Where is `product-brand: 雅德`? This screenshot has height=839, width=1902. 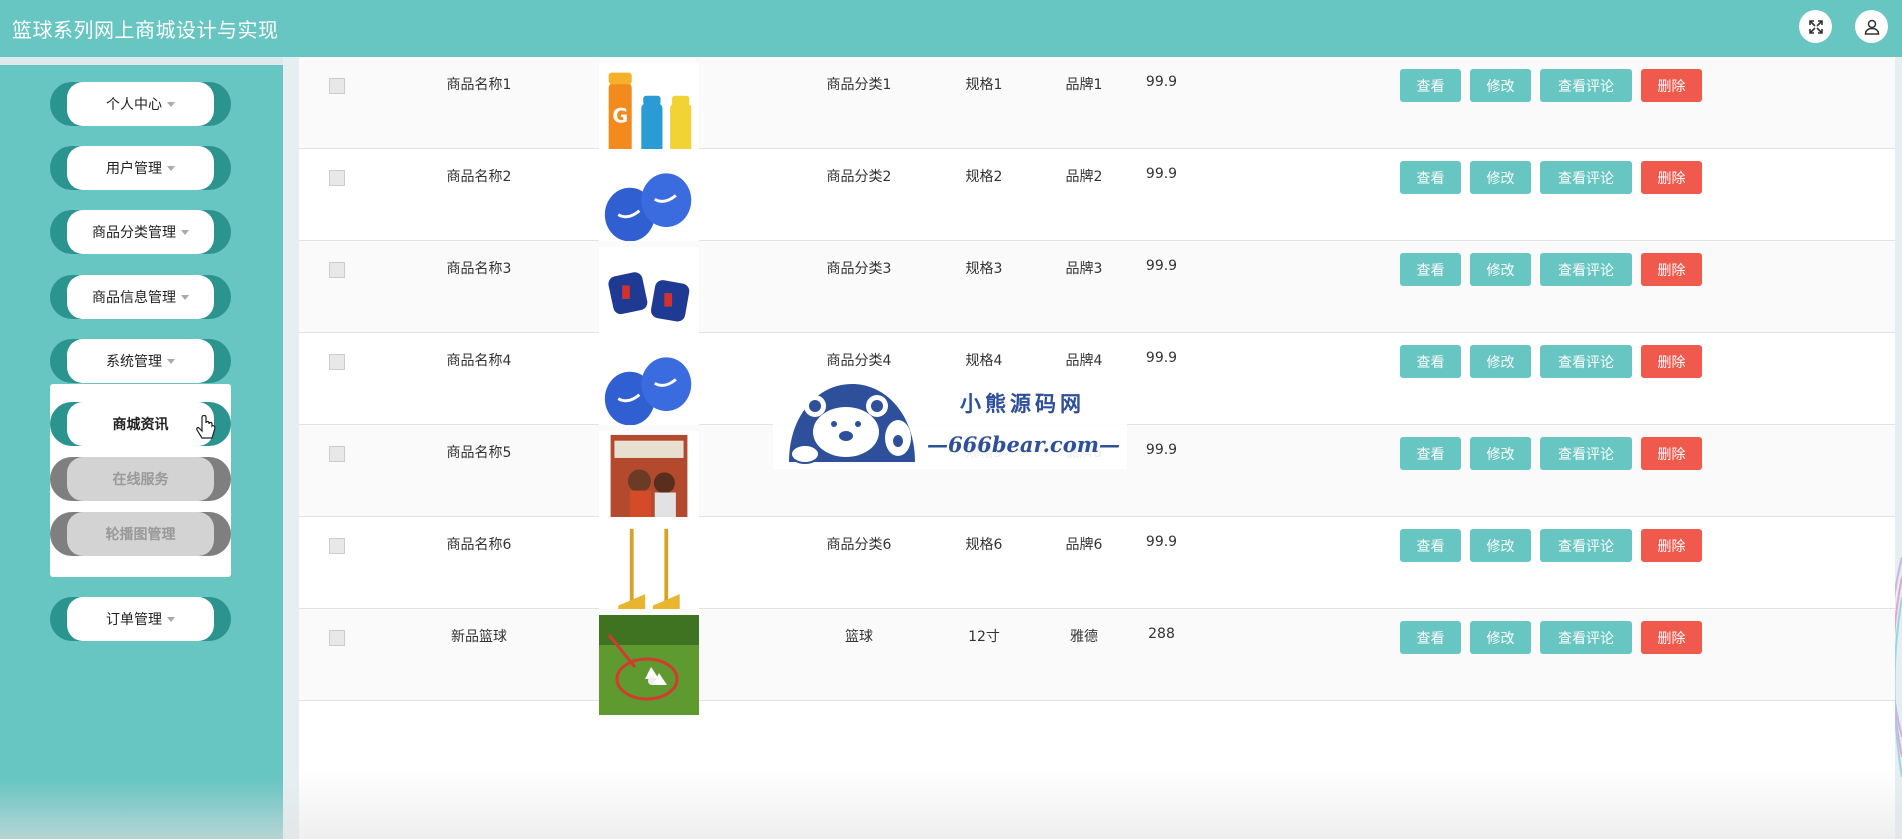 product-brand: 雅德 is located at coordinates (1084, 637).